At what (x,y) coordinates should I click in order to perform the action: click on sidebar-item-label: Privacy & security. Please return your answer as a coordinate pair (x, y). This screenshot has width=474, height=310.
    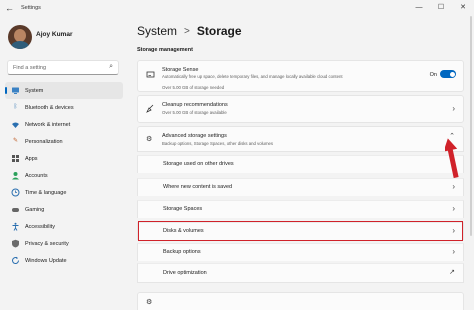
    Looking at the image, I should click on (47, 243).